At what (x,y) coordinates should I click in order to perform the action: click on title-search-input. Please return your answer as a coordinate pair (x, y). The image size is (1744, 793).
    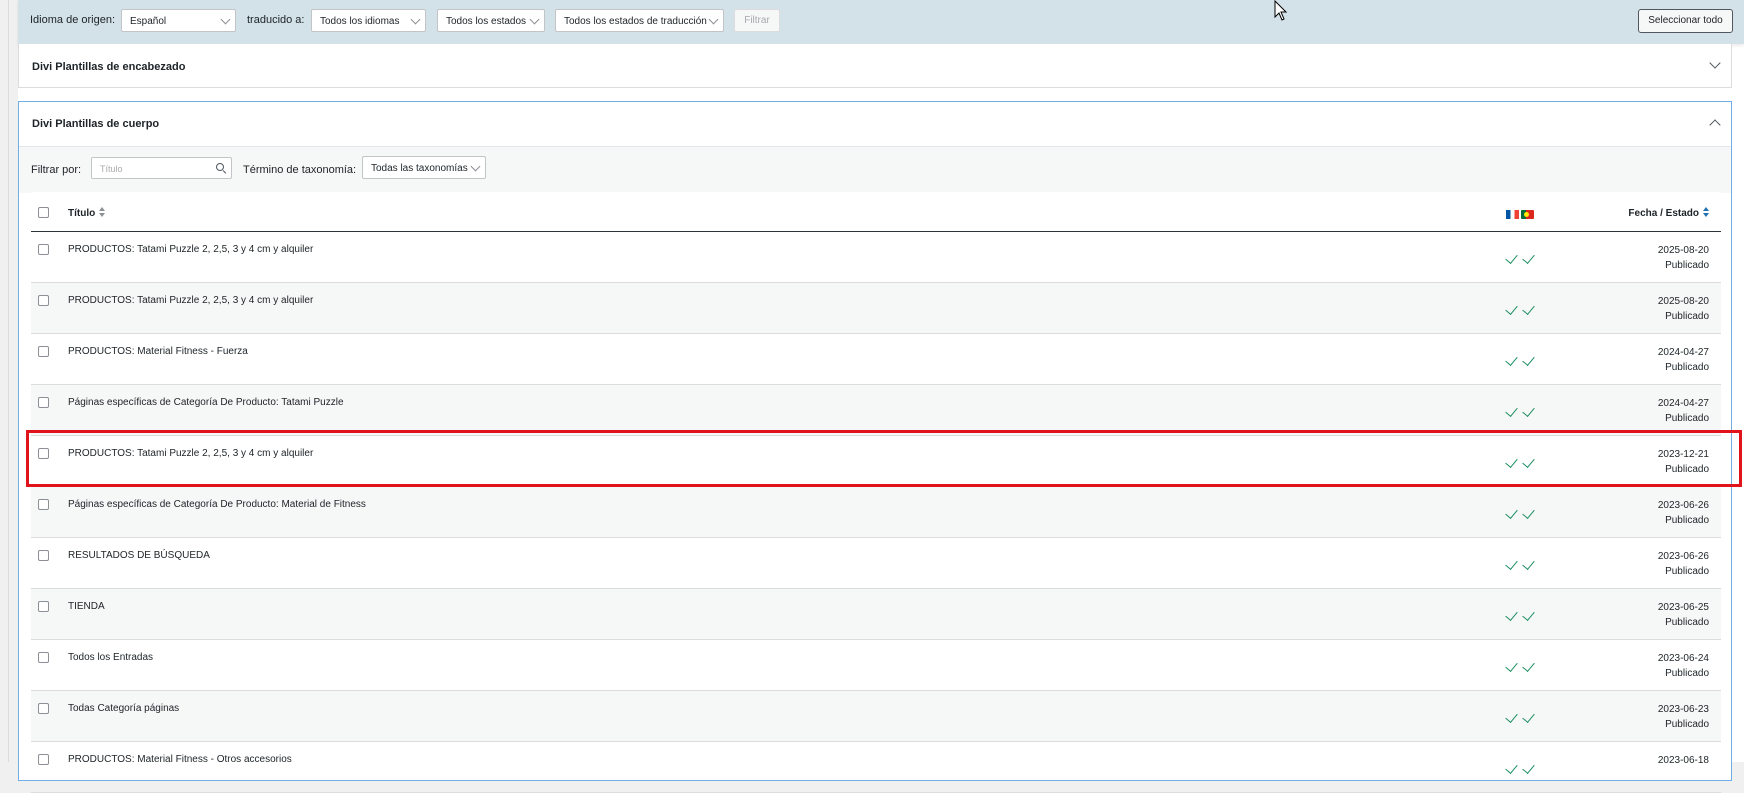
    Looking at the image, I should click on (151, 168).